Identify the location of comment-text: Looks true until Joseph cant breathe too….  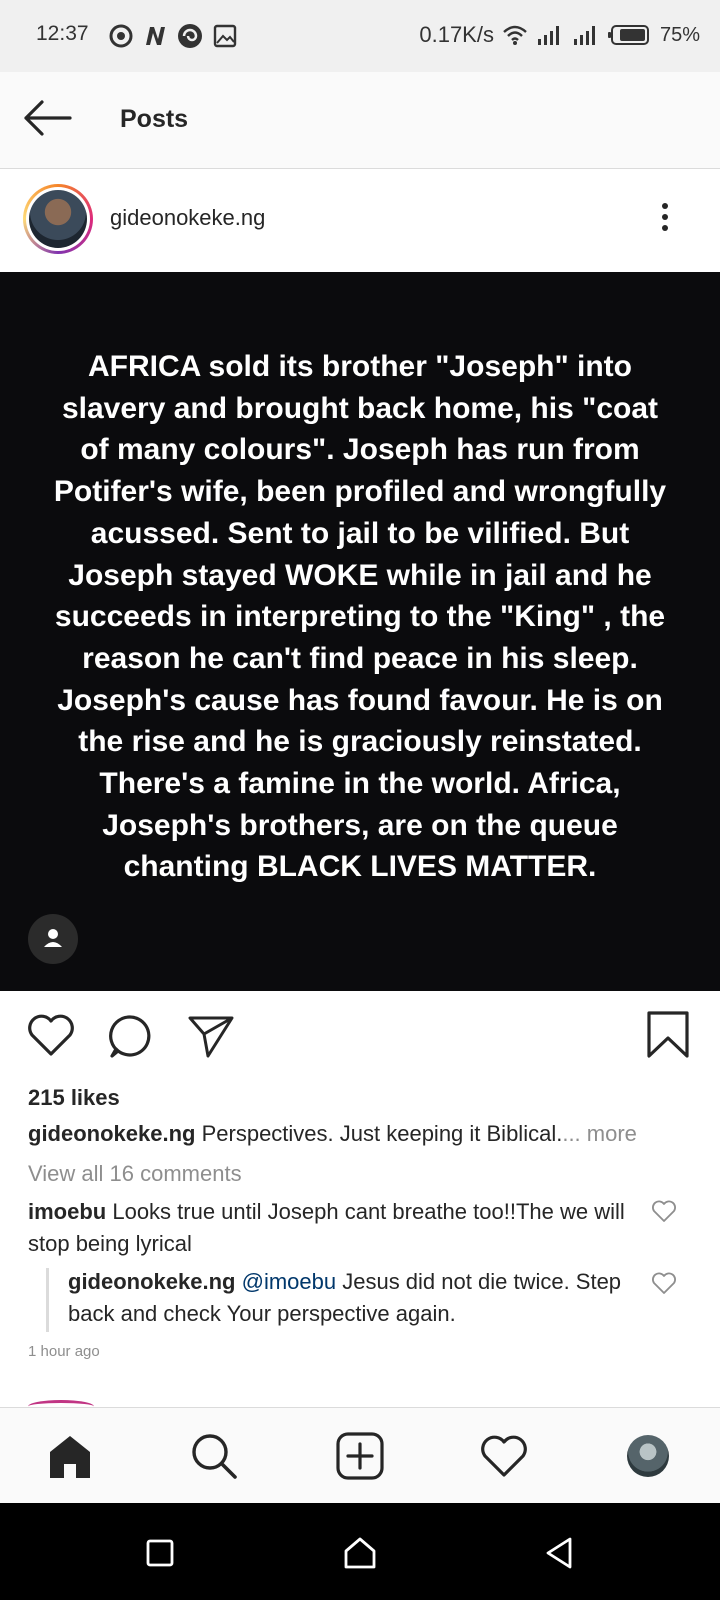
(326, 1227).